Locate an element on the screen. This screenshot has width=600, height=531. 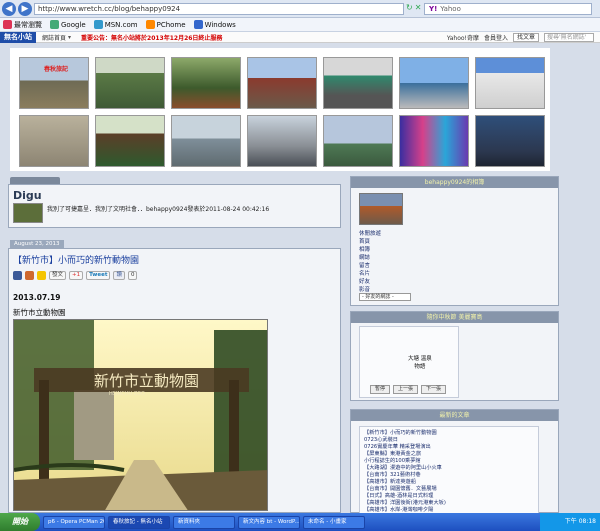
plurk-icon is located at coordinates (29, 275).